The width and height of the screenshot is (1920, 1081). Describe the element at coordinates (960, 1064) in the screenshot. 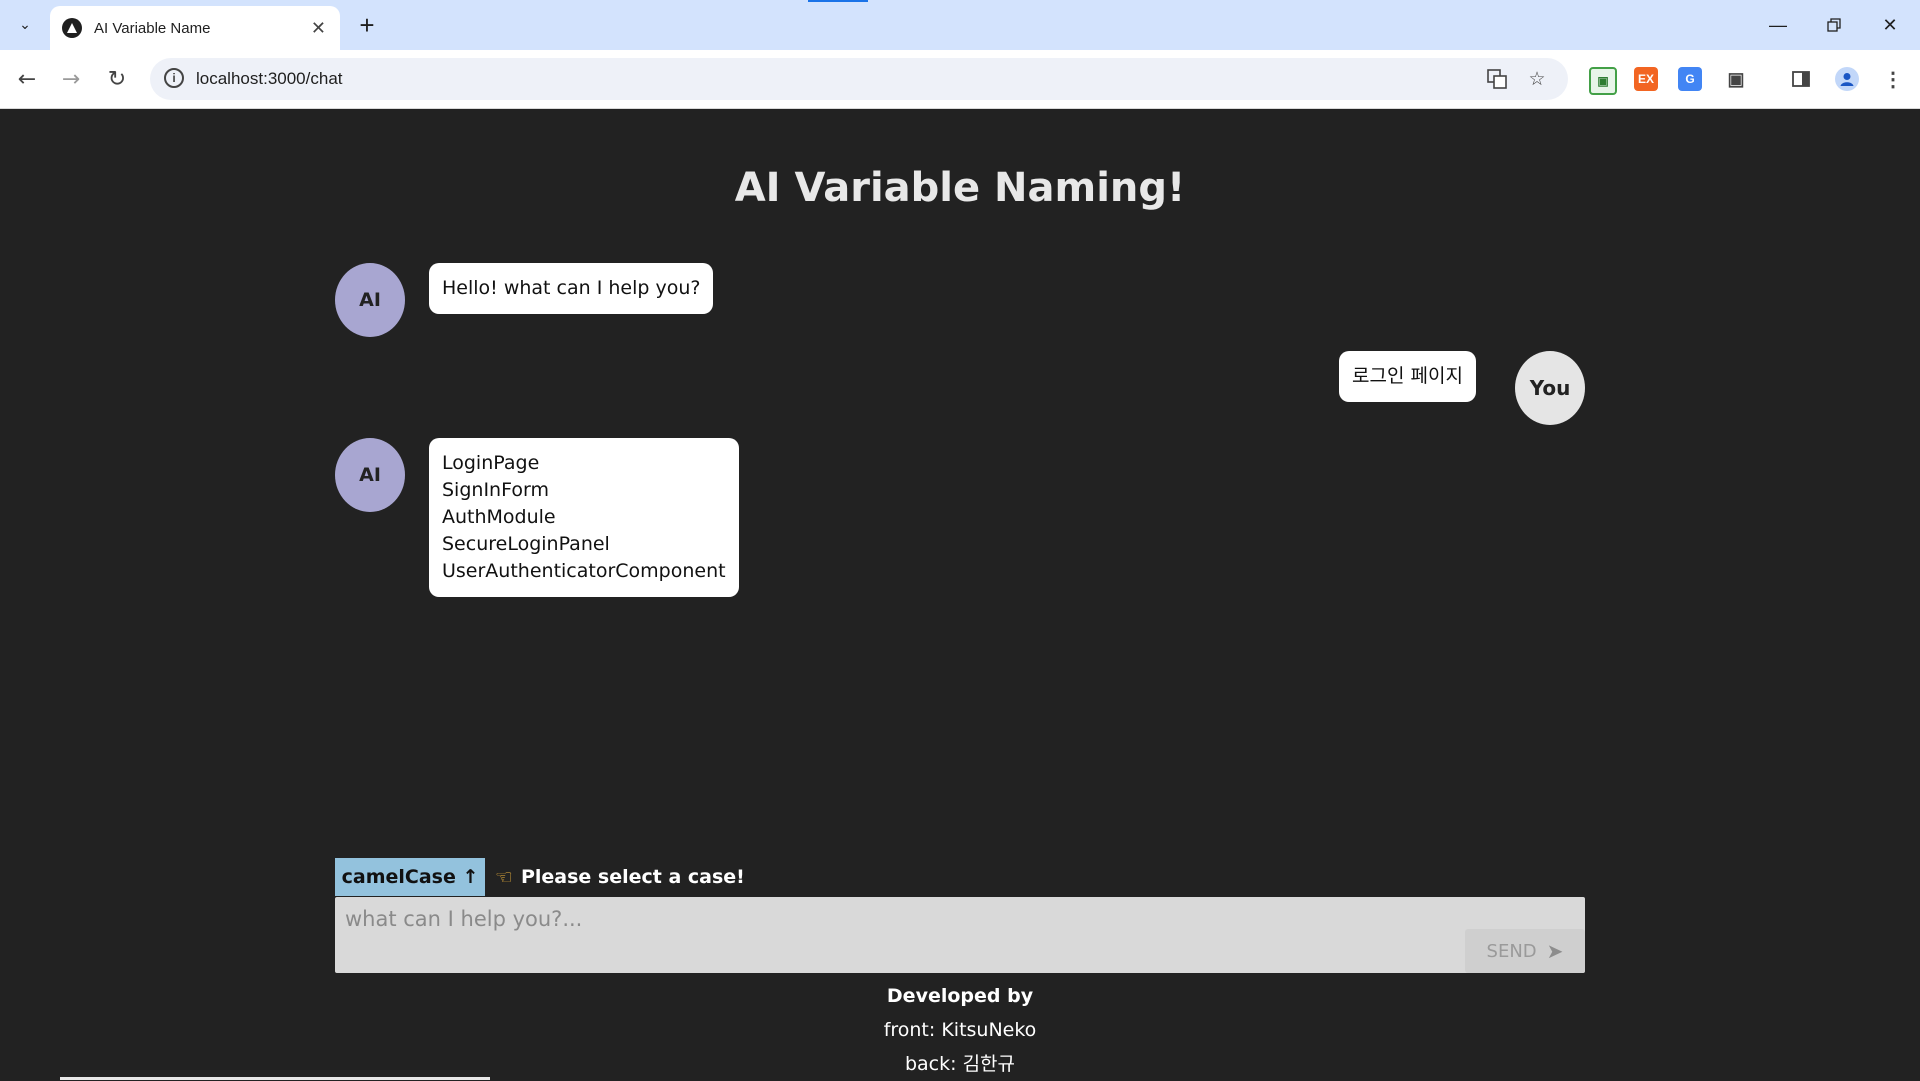

I see `footer-back-credit: back: 김한규` at that location.